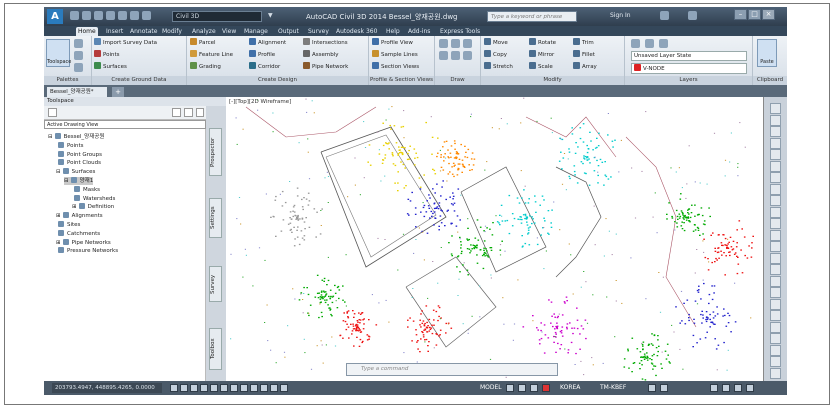 The height and width of the screenshot is (409, 835). I want to click on new-icon, so click(74, 15).